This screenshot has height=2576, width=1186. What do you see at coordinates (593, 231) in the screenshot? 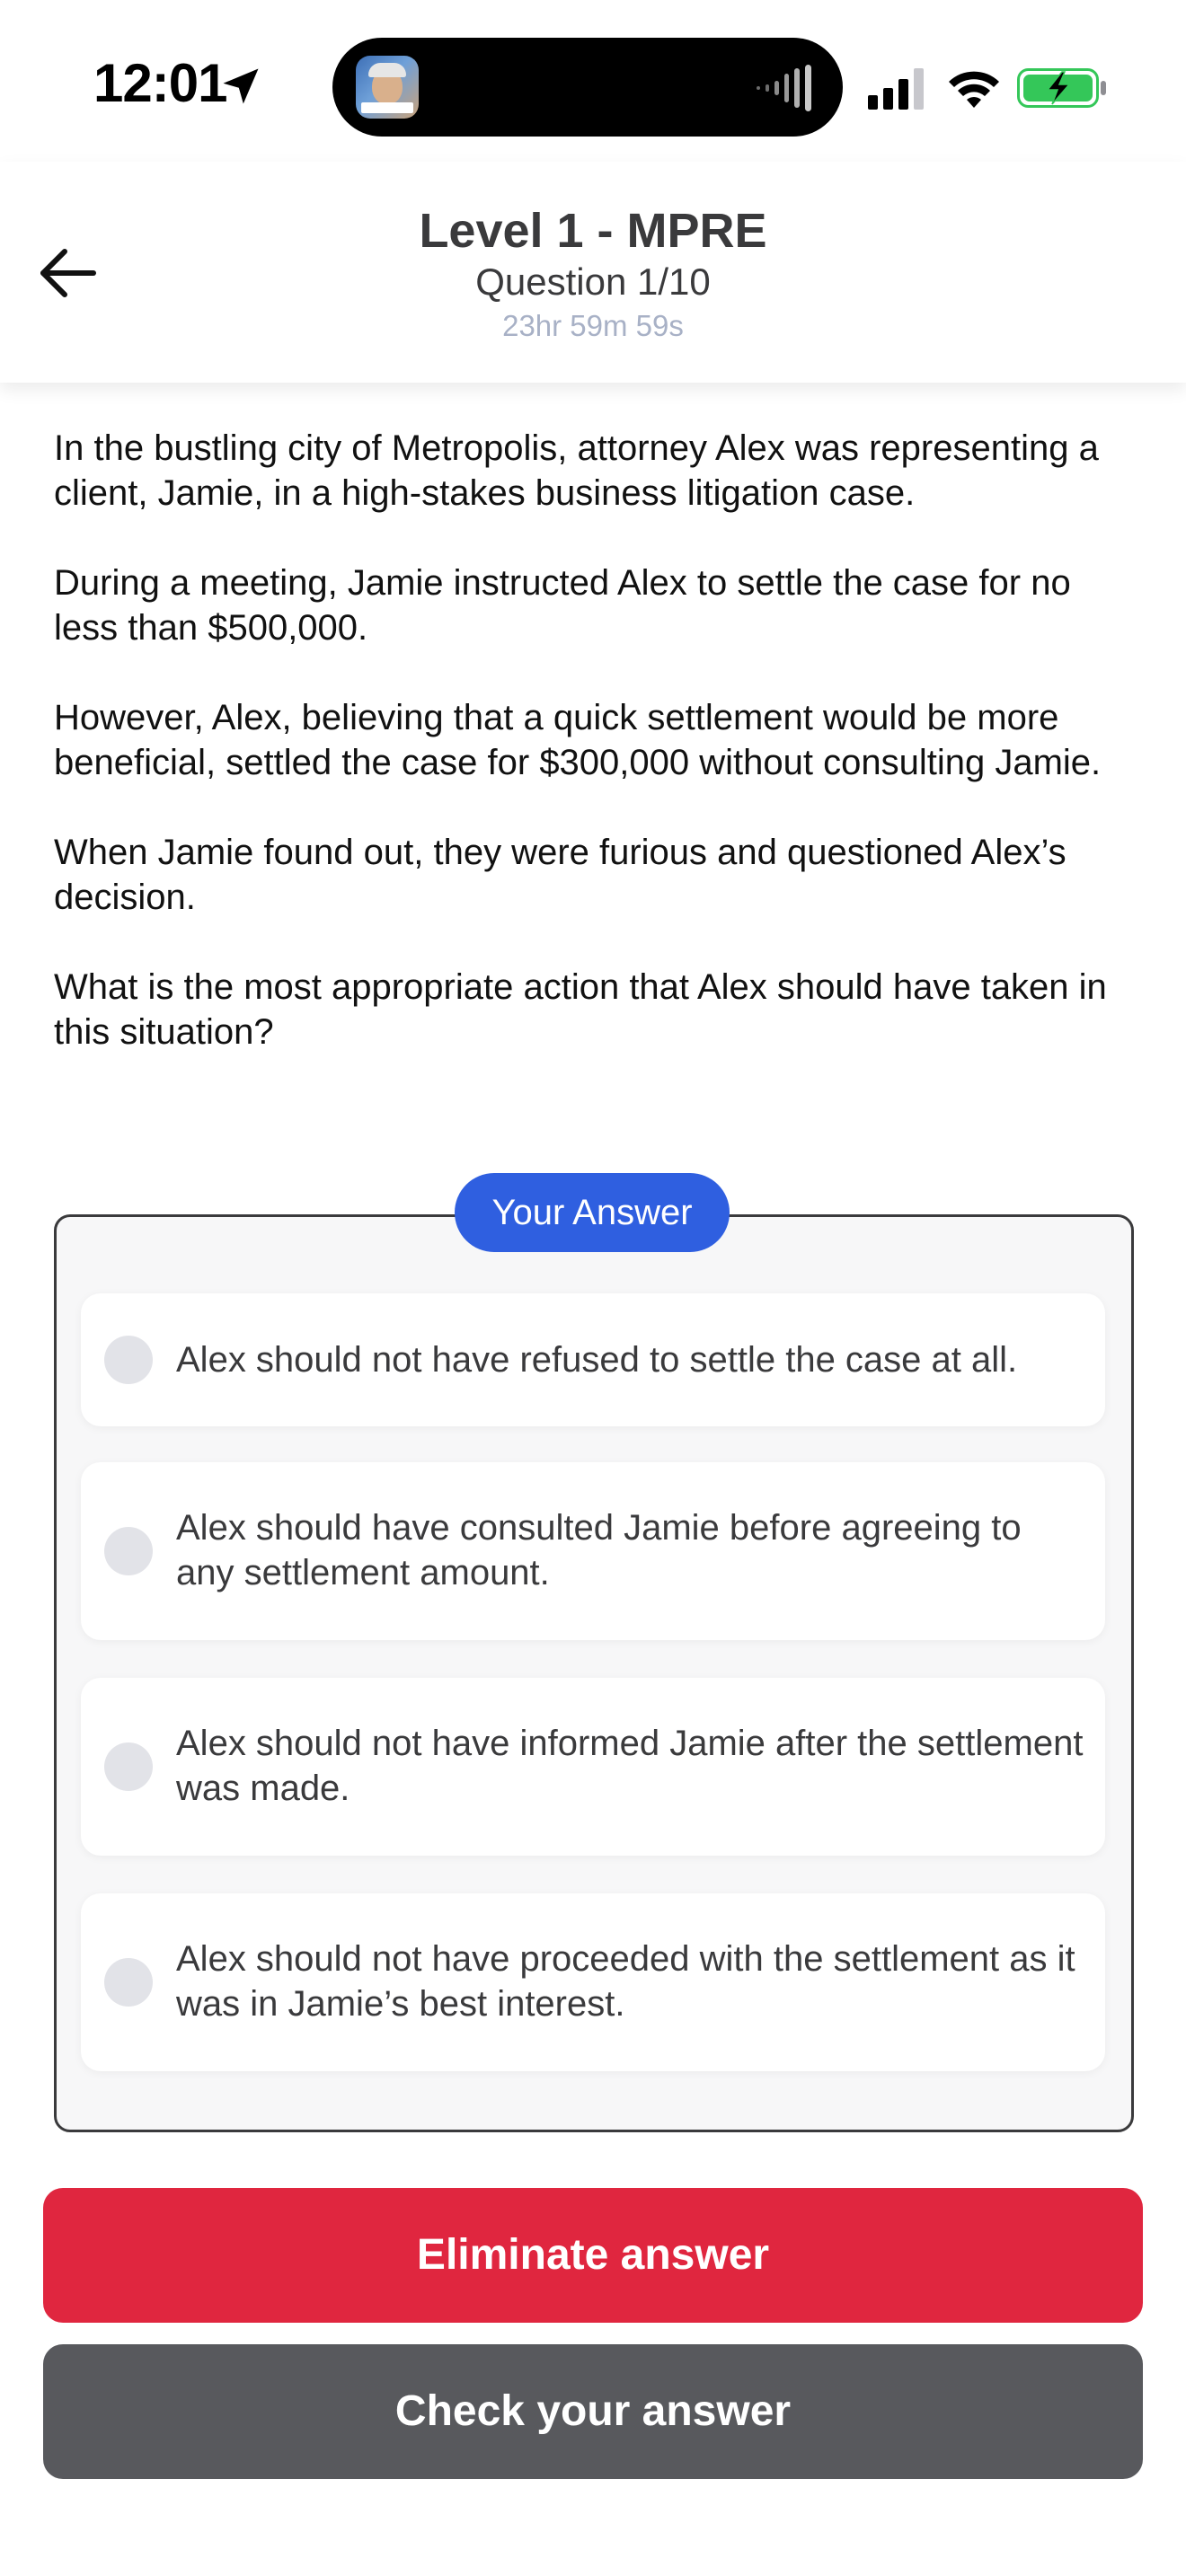
I see `page-title: Level 1 - MPRE` at bounding box center [593, 231].